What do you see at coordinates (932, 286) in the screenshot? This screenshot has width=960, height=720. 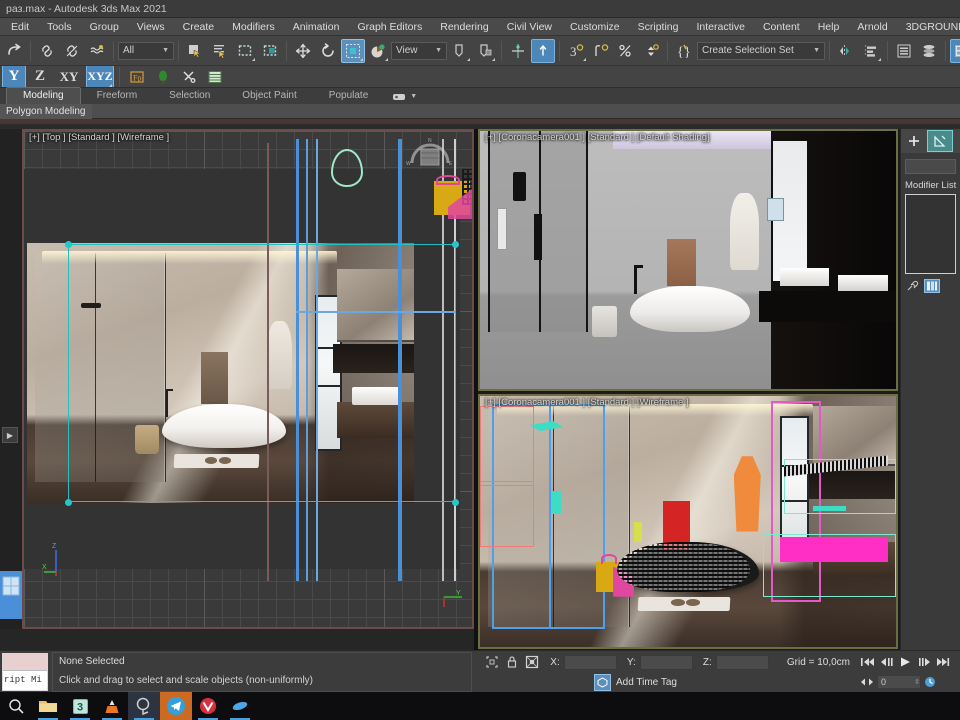 I see `show-end-result-icon` at bounding box center [932, 286].